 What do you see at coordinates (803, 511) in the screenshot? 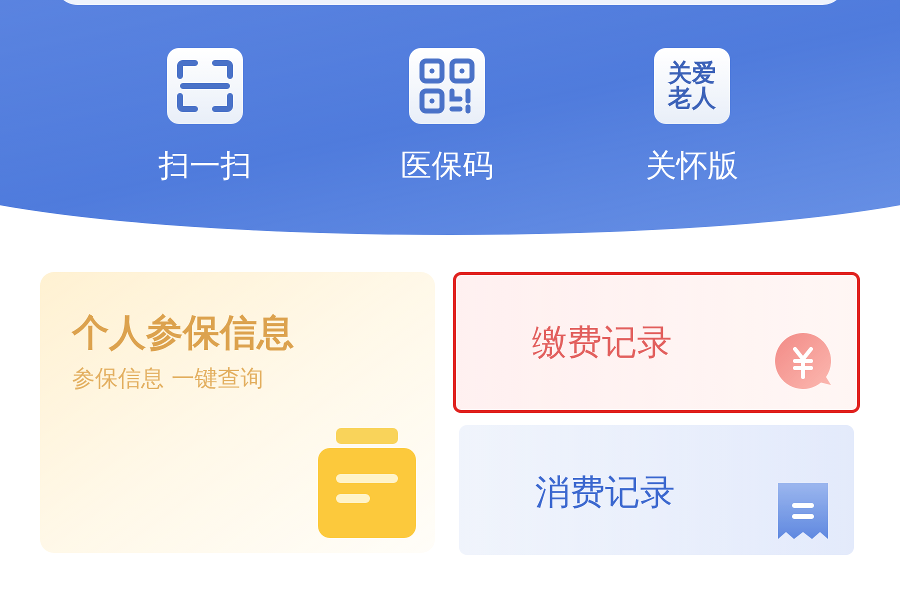
I see `receipt-icon` at bounding box center [803, 511].